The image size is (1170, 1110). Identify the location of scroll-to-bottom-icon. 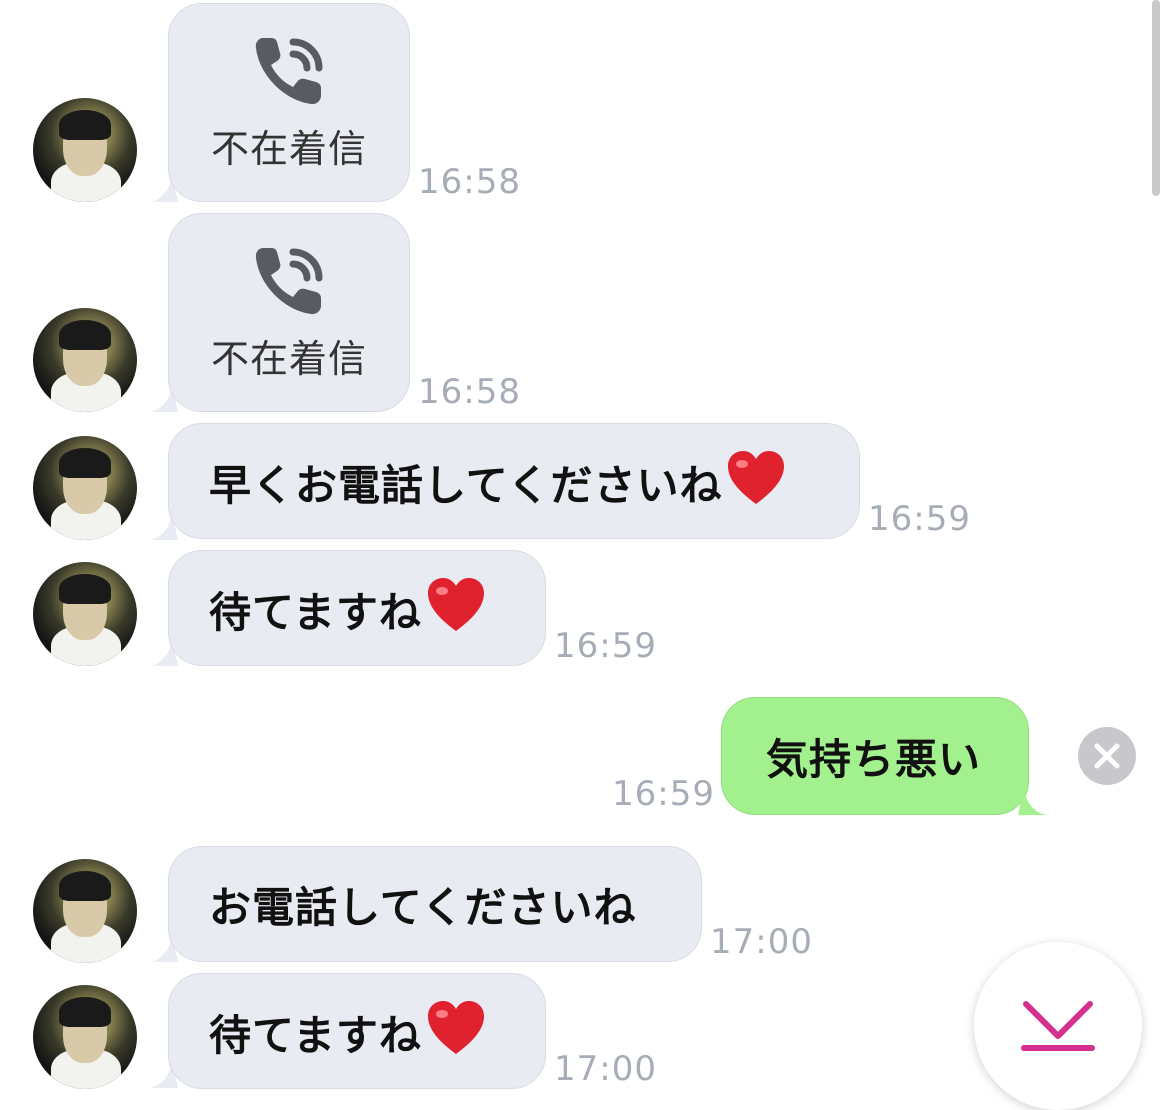
(1058, 1026).